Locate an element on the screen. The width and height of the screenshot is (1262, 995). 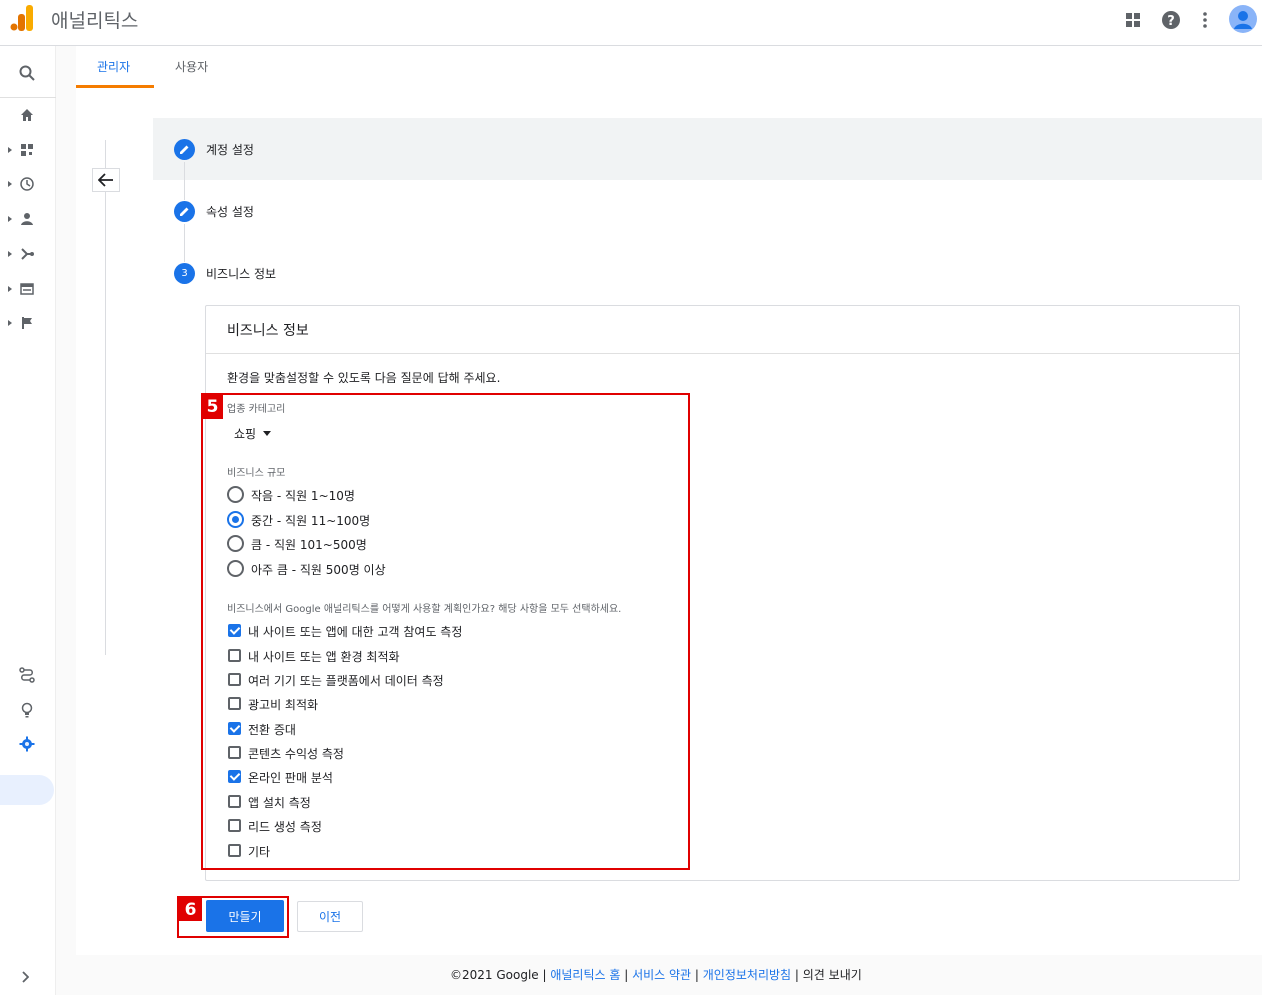
footer-link-feedback: 의견 보내기 is located at coordinates (832, 975).